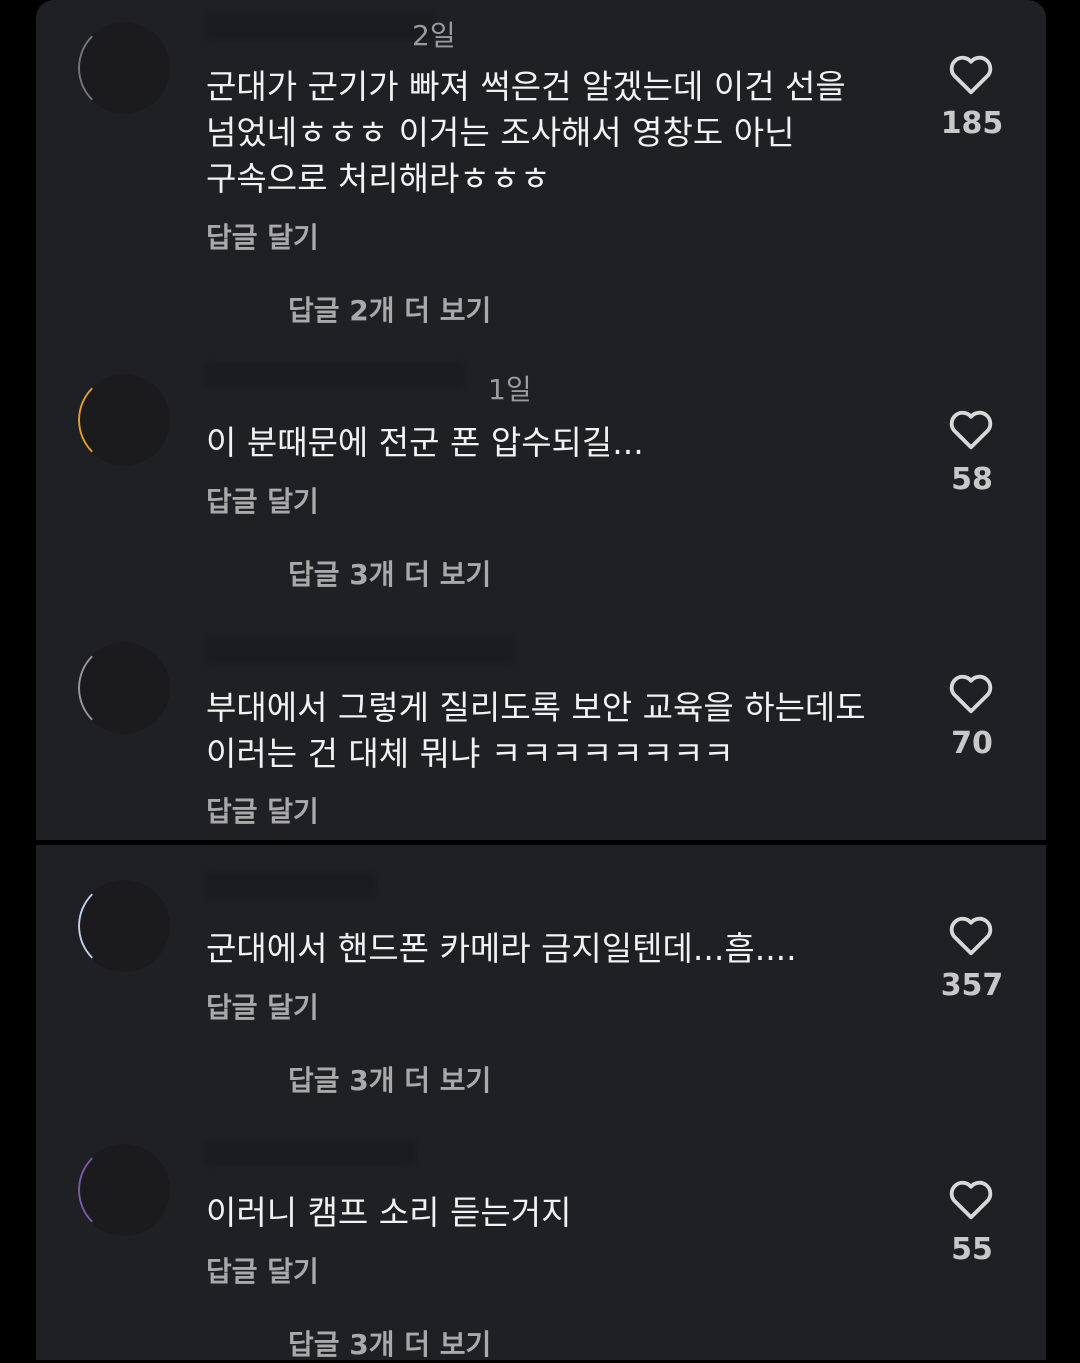  I want to click on comment-time: 1일, so click(510, 389).